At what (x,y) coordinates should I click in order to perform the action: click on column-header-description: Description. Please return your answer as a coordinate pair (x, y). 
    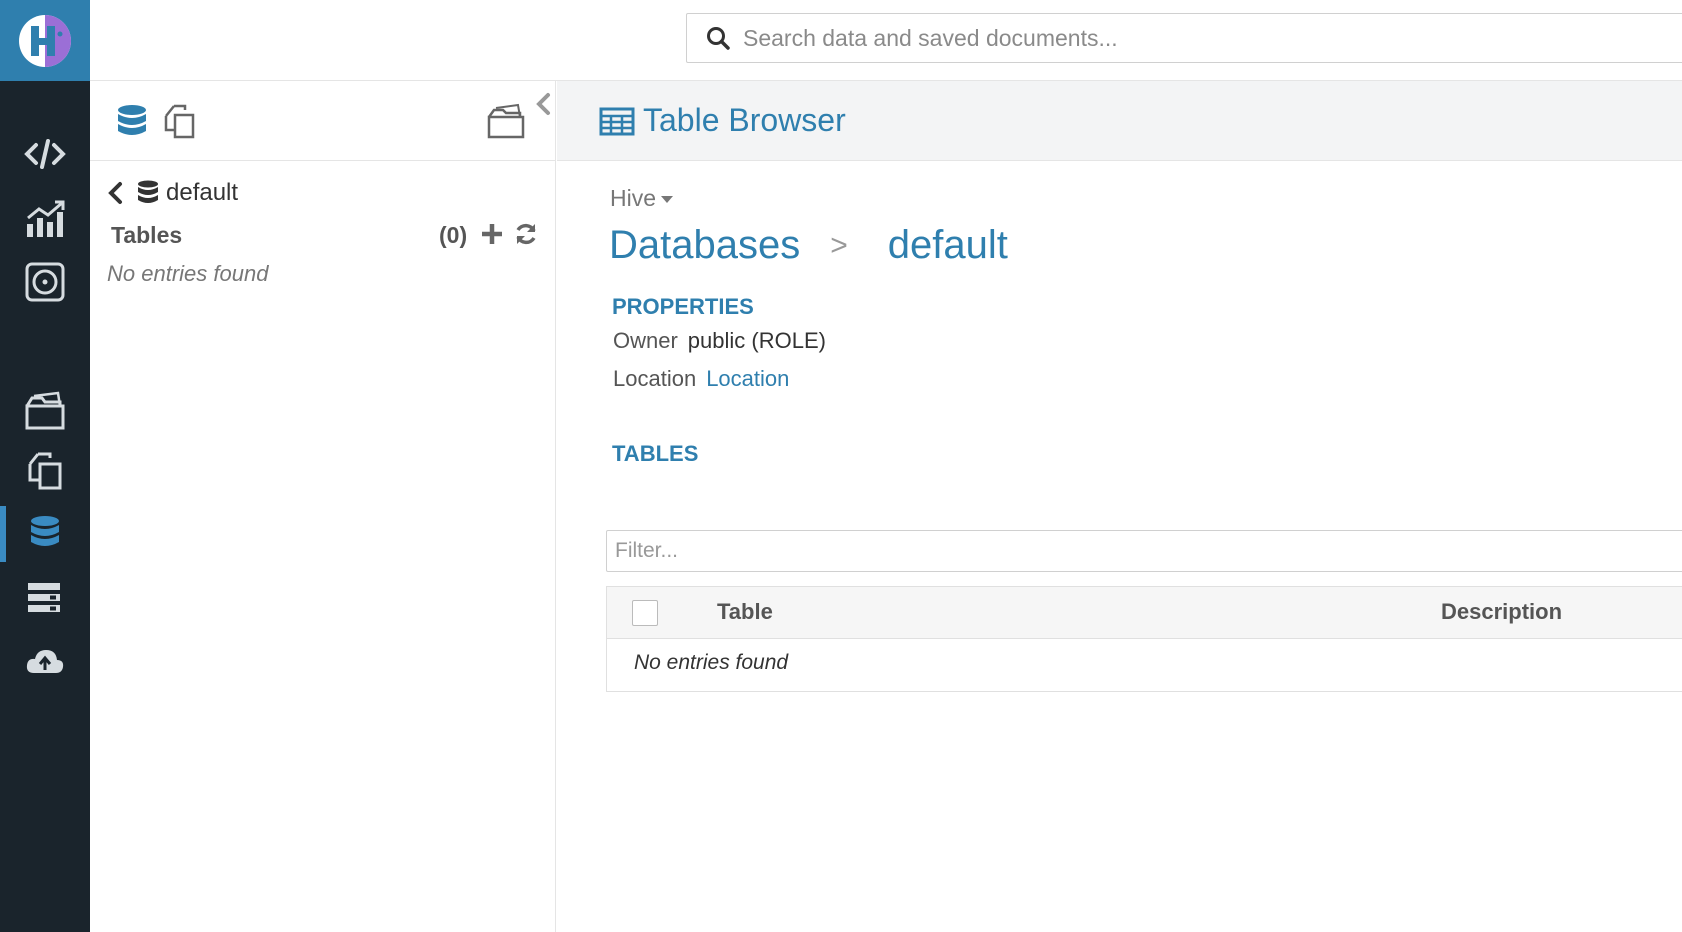
    Looking at the image, I should click on (1501, 612).